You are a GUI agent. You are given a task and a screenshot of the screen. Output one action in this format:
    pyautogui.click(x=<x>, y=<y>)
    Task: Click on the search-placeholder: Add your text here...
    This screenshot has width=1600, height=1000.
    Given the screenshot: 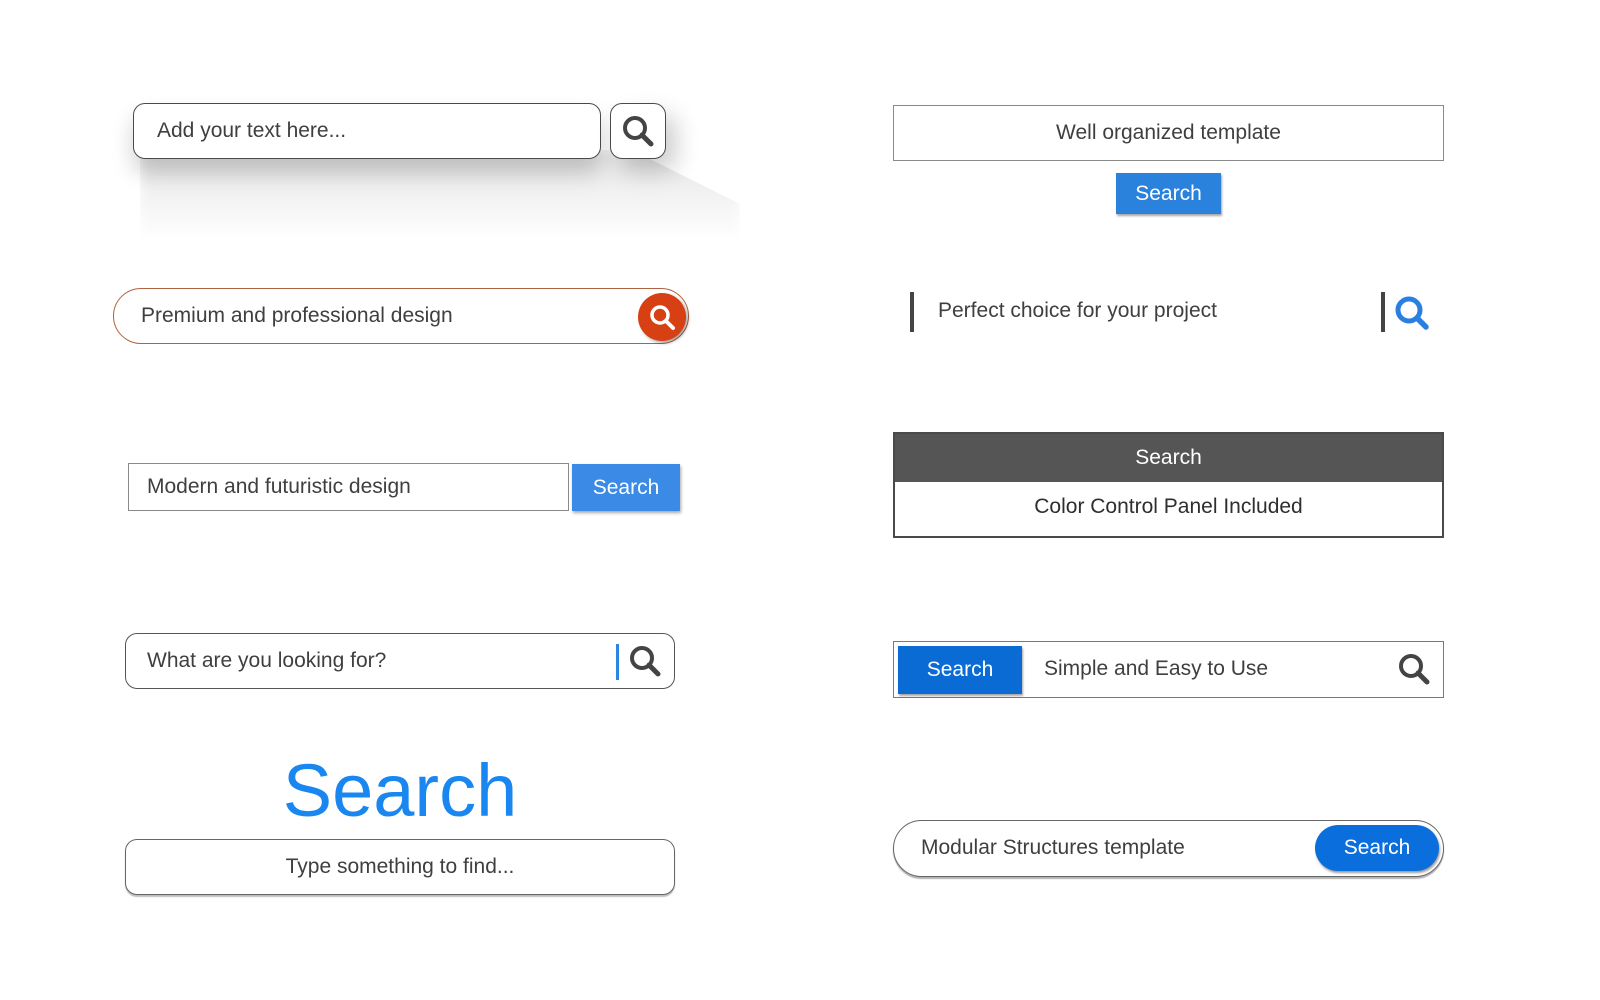 What is the action you would take?
    pyautogui.click(x=252, y=130)
    